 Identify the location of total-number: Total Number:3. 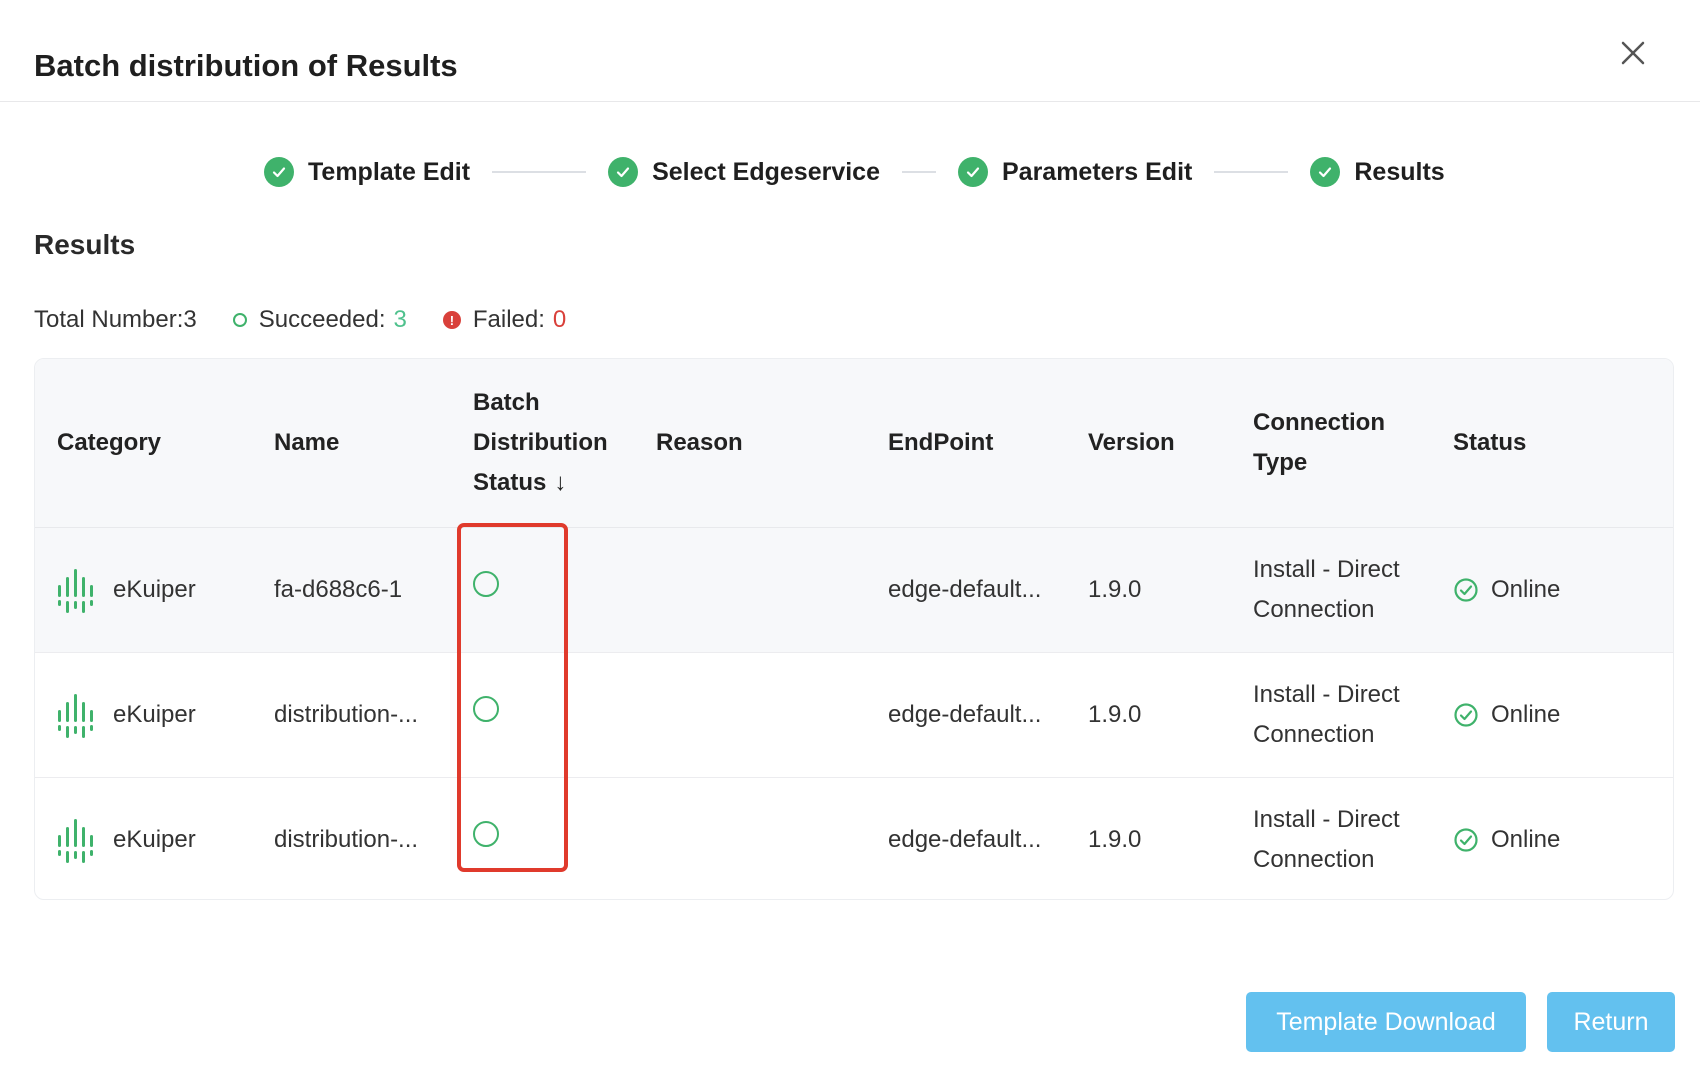
(115, 320).